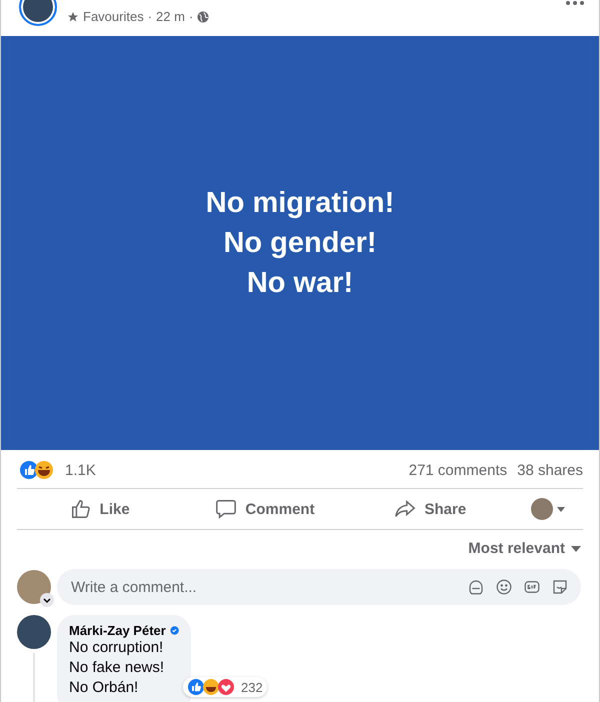  I want to click on emoji-icon, so click(504, 587).